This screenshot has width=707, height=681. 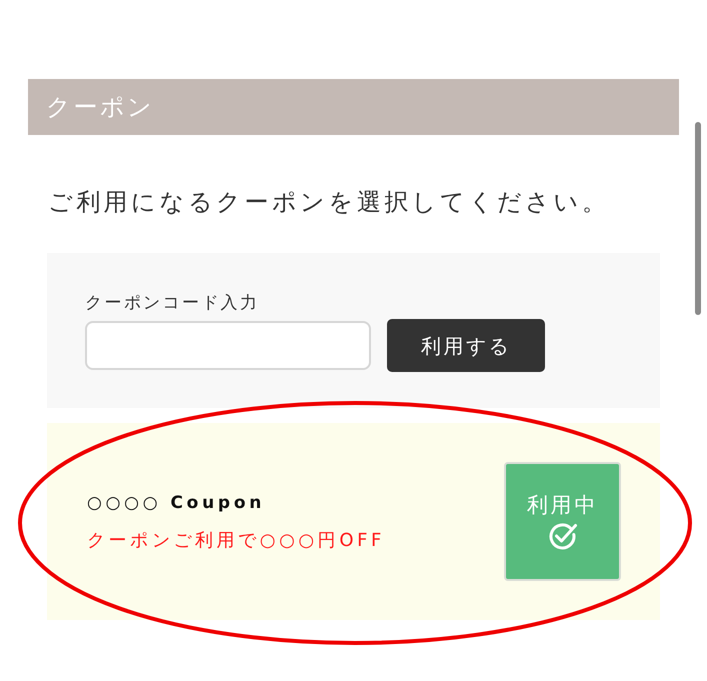 What do you see at coordinates (100, 107) in the screenshot?
I see `section-title: クーポン` at bounding box center [100, 107].